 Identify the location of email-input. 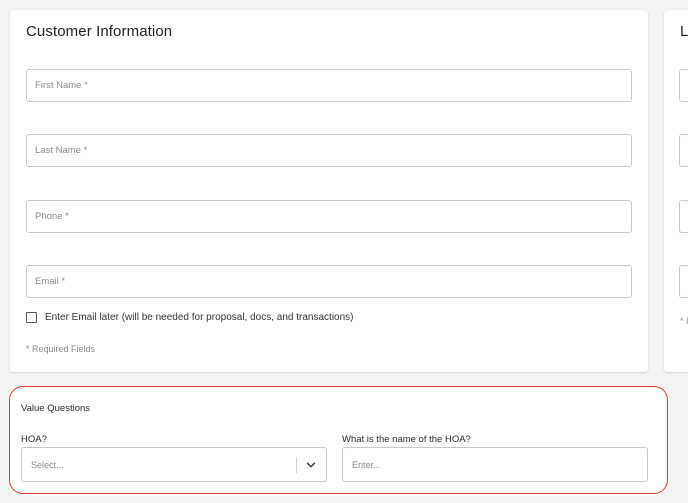
(329, 281).